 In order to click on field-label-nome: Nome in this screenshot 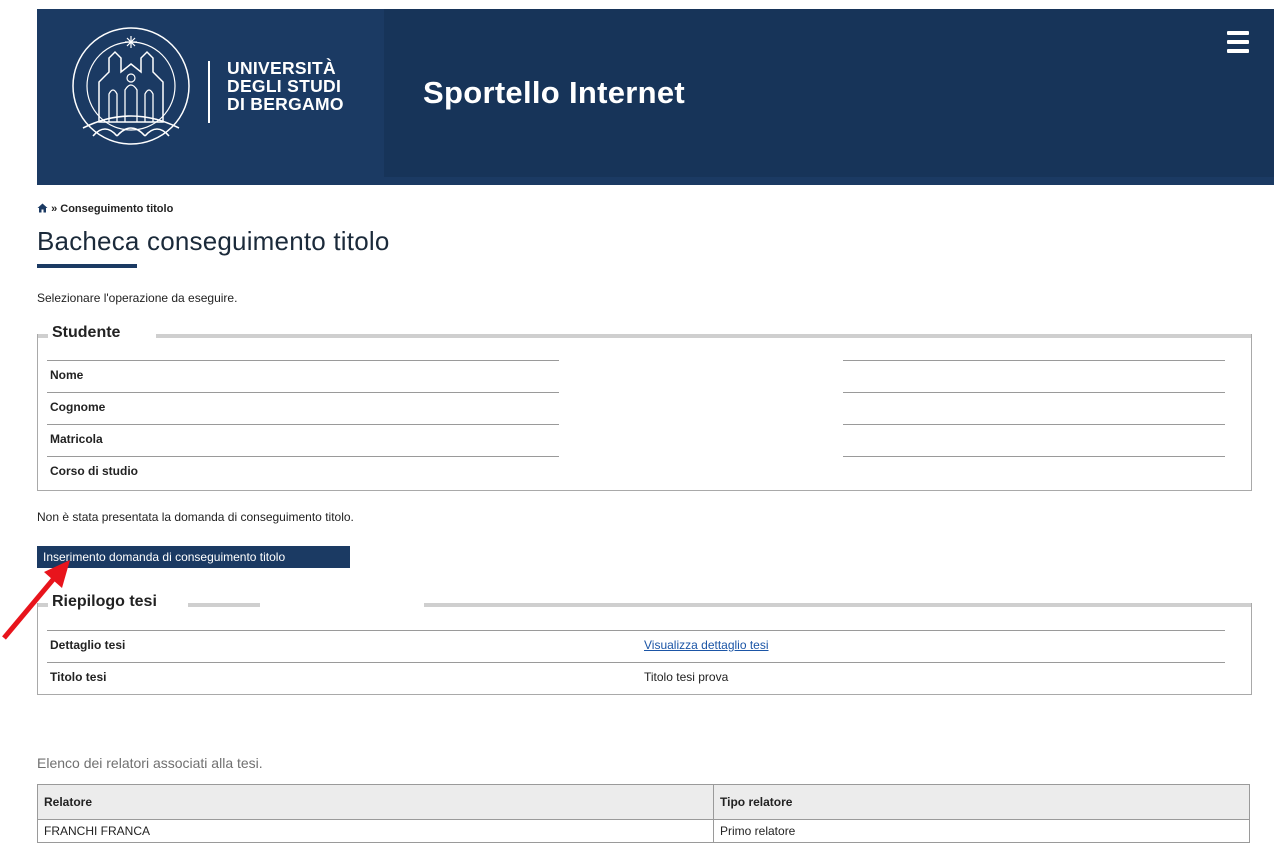, I will do `click(67, 375)`.